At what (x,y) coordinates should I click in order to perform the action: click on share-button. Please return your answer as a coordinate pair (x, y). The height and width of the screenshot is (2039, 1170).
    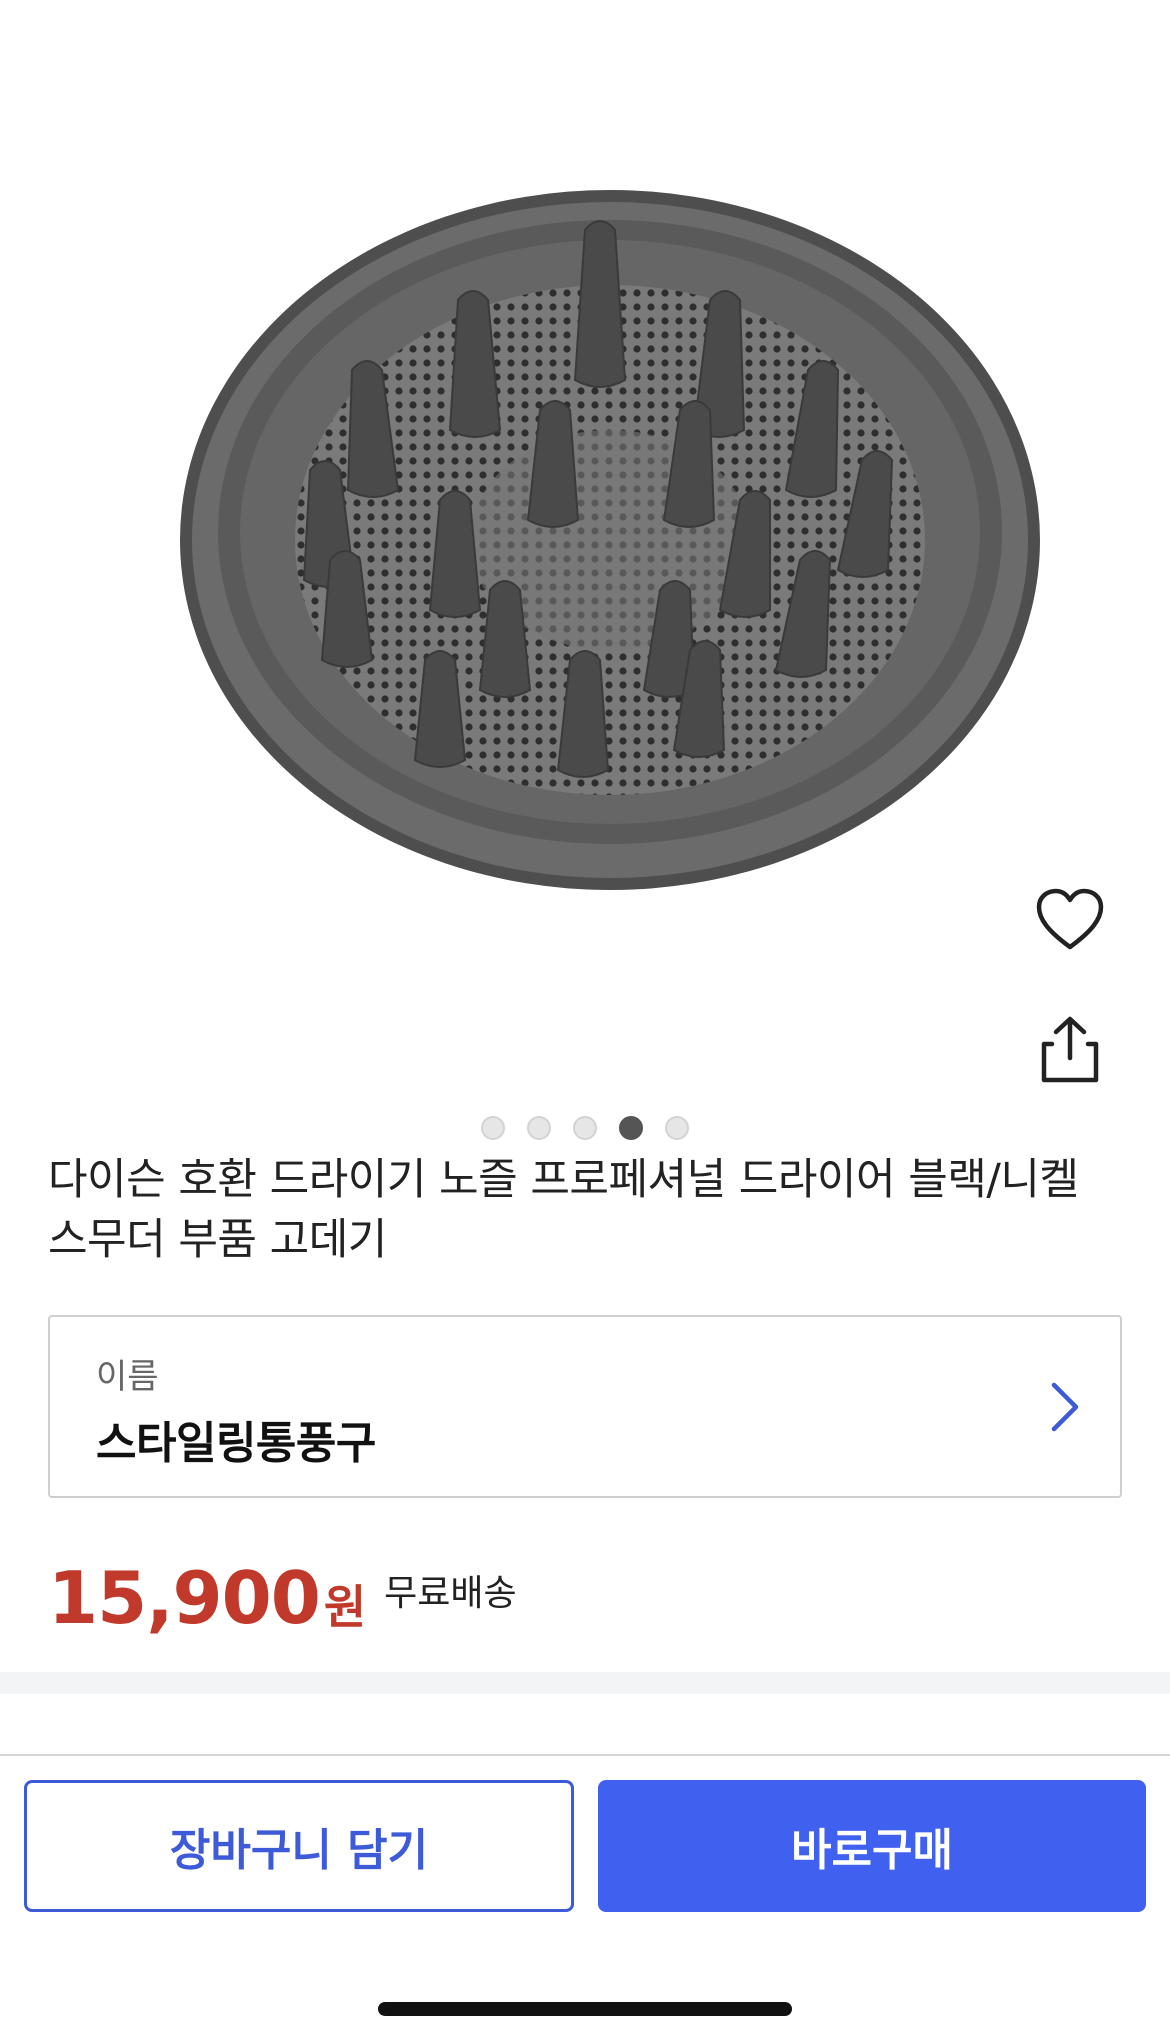
    Looking at the image, I should click on (1070, 1050).